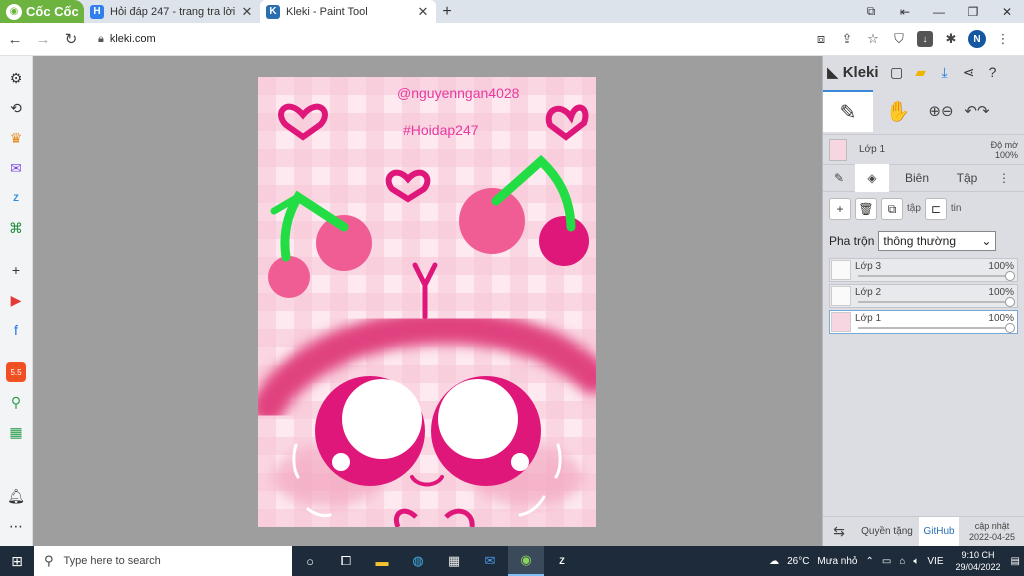 This screenshot has width=1024, height=576. I want to click on more-dots-icon: ⋯, so click(16, 526).